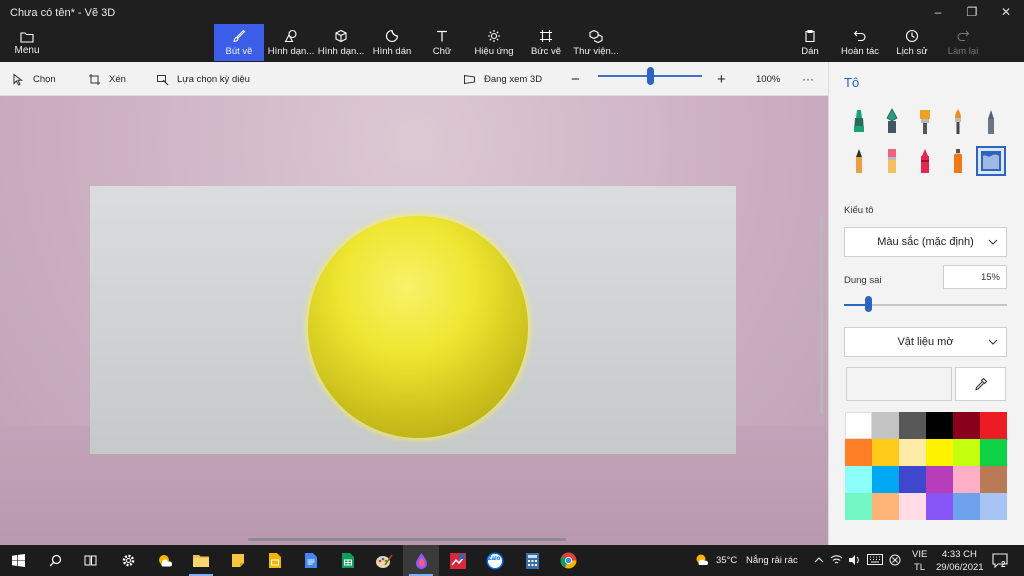 This screenshot has height=576, width=1024. Describe the element at coordinates (392, 42) in the screenshot. I see `tool-stickers: Hình dán` at that location.